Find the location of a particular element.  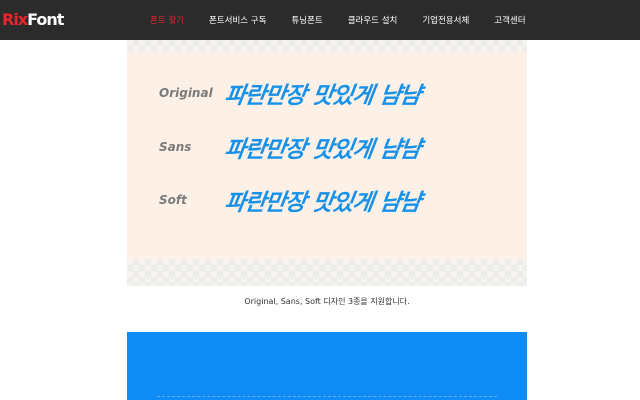

blue-feature-panel is located at coordinates (327, 366).